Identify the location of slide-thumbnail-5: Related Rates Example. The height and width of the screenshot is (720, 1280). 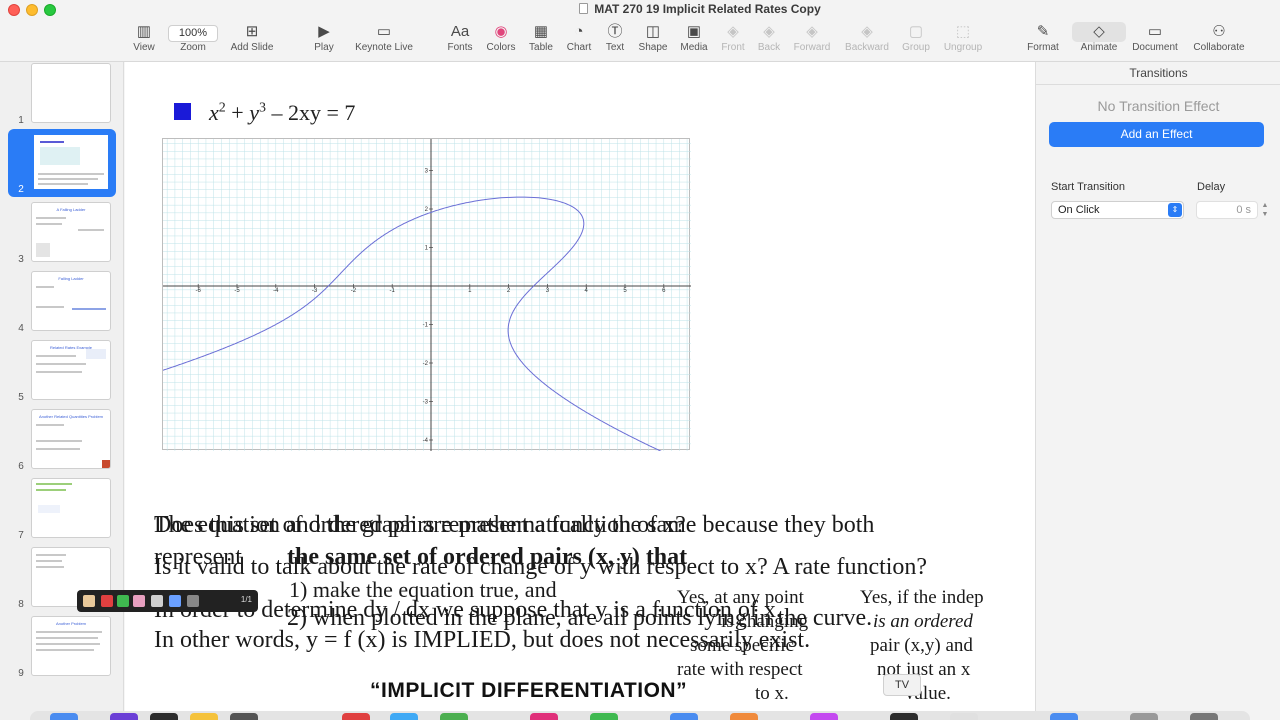
(71, 370).